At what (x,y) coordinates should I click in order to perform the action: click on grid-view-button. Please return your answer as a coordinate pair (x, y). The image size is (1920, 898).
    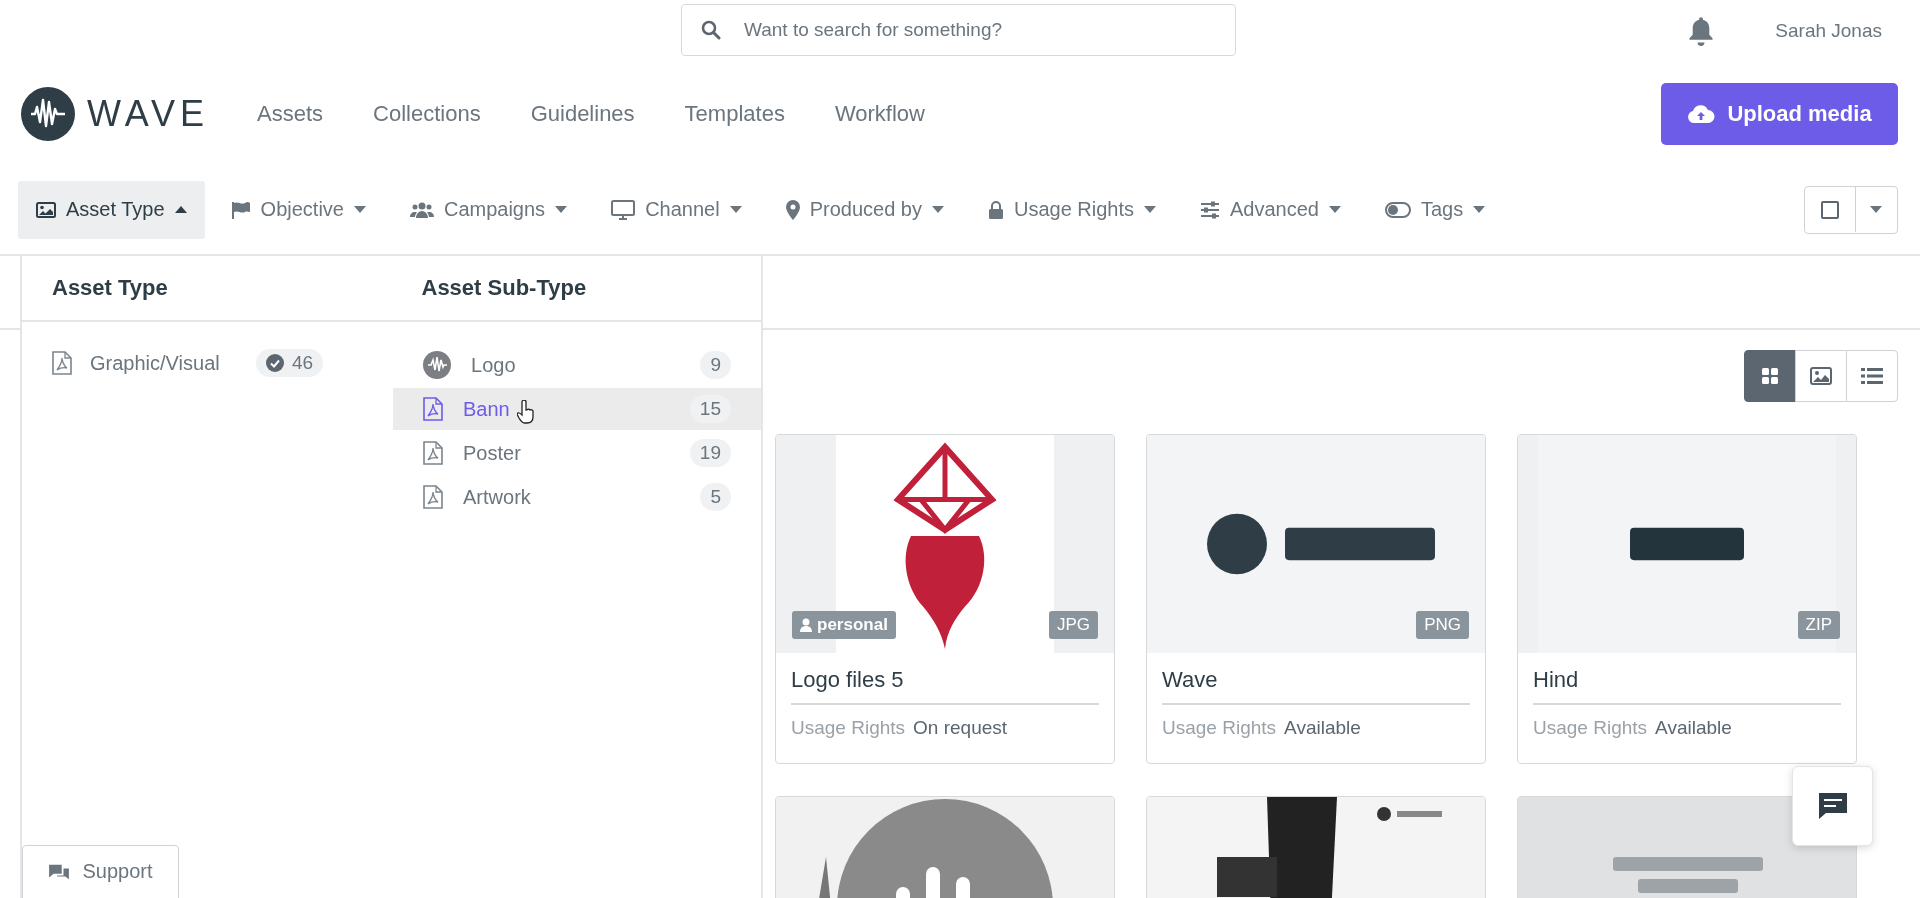
    Looking at the image, I should click on (1770, 376).